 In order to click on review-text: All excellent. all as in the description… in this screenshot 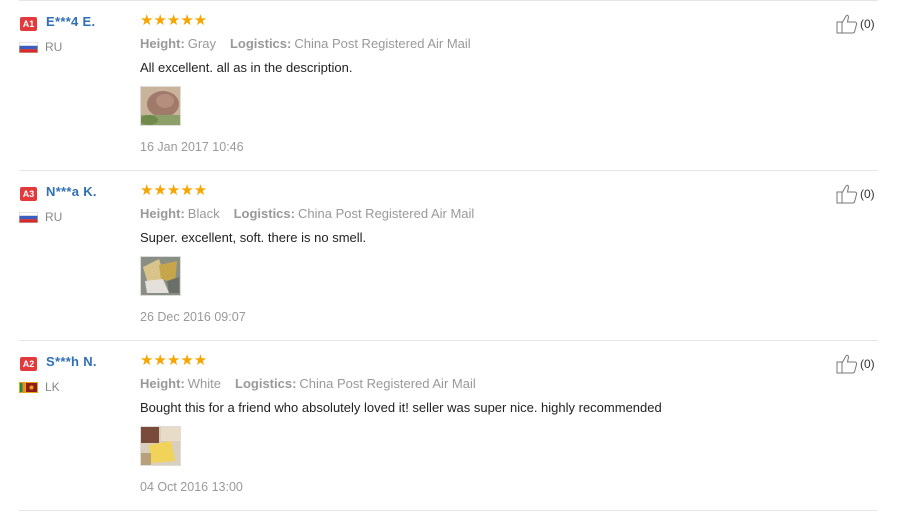, I will do `click(246, 67)`.